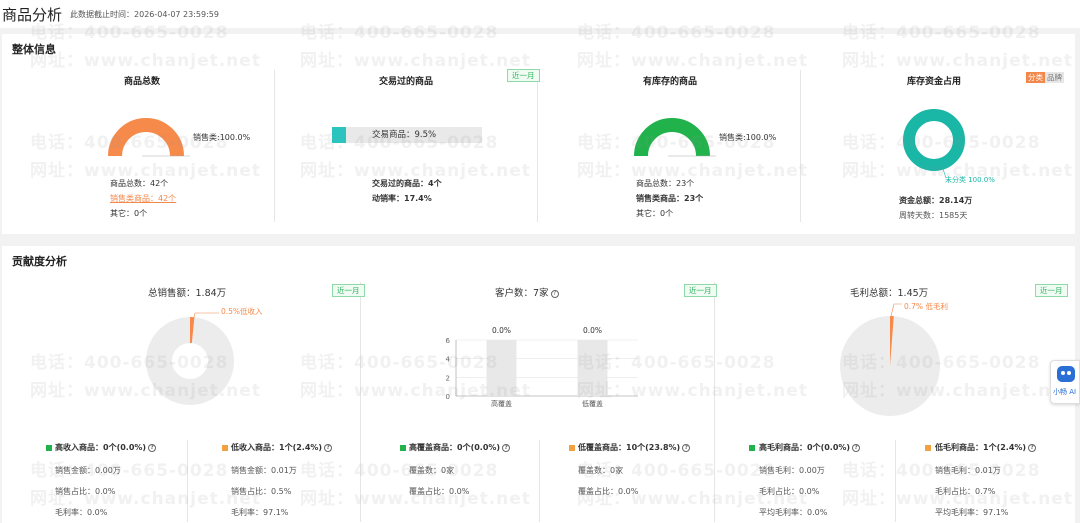  Describe the element at coordinates (675, 137) in the screenshot. I see `stocked-goods-donut` at that location.